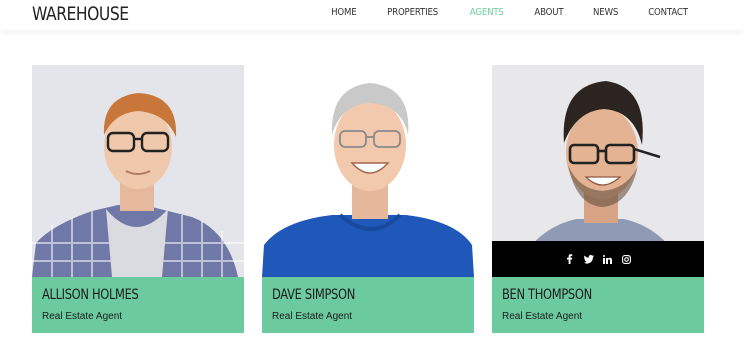 The image size is (744, 346). Describe the element at coordinates (412, 12) in the screenshot. I see `nav-properties: PROPERTIES` at that location.